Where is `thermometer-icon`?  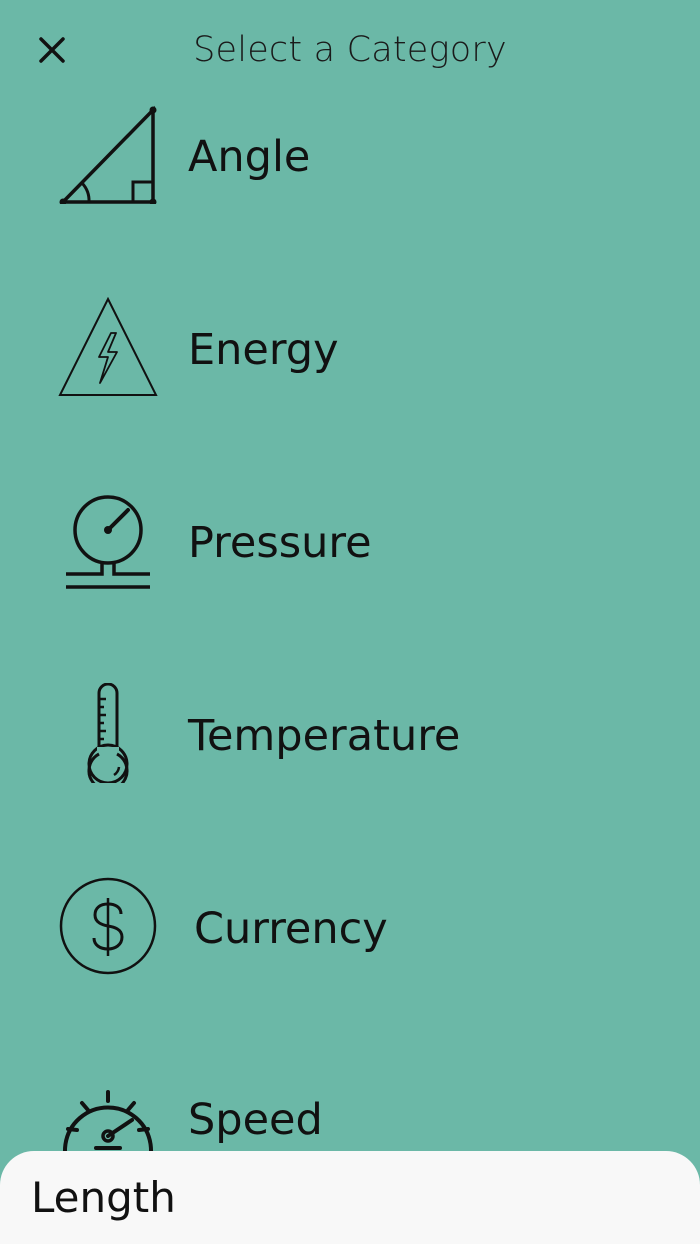
thermometer-icon is located at coordinates (108, 733).